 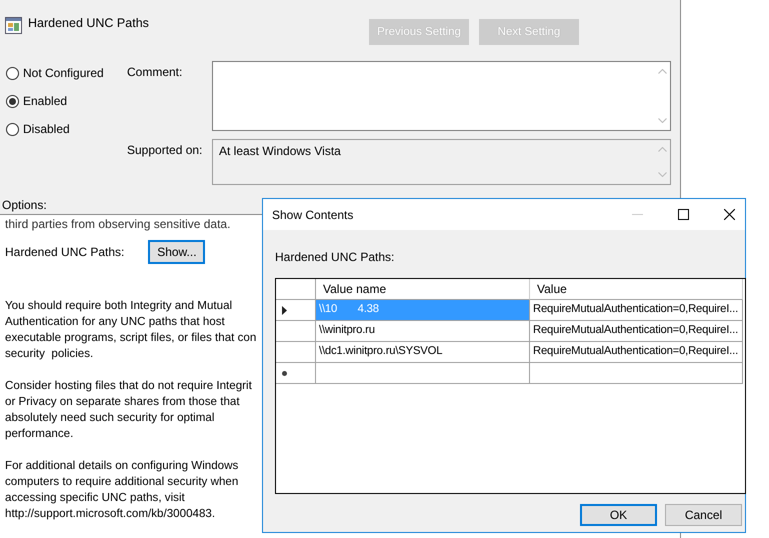 What do you see at coordinates (66, 129) in the screenshot?
I see `radio-option: Disabled` at bounding box center [66, 129].